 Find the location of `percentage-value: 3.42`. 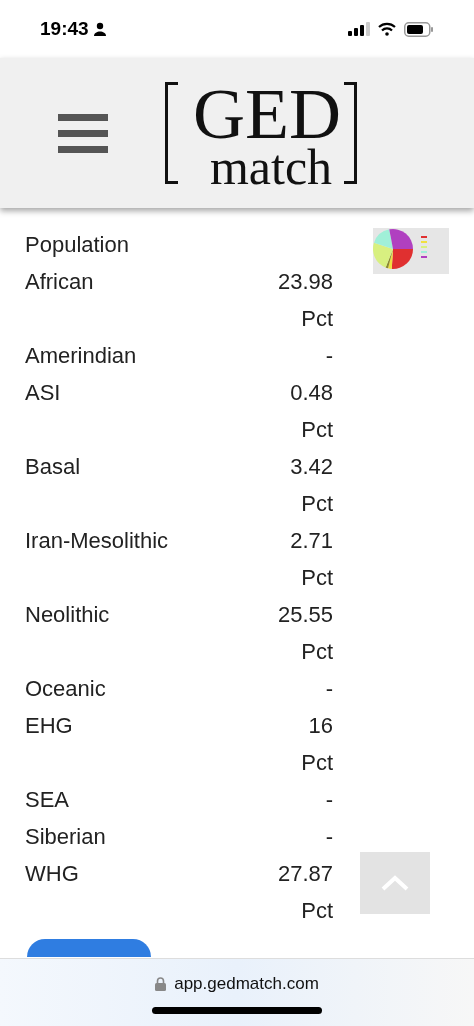

percentage-value: 3.42 is located at coordinates (311, 467).